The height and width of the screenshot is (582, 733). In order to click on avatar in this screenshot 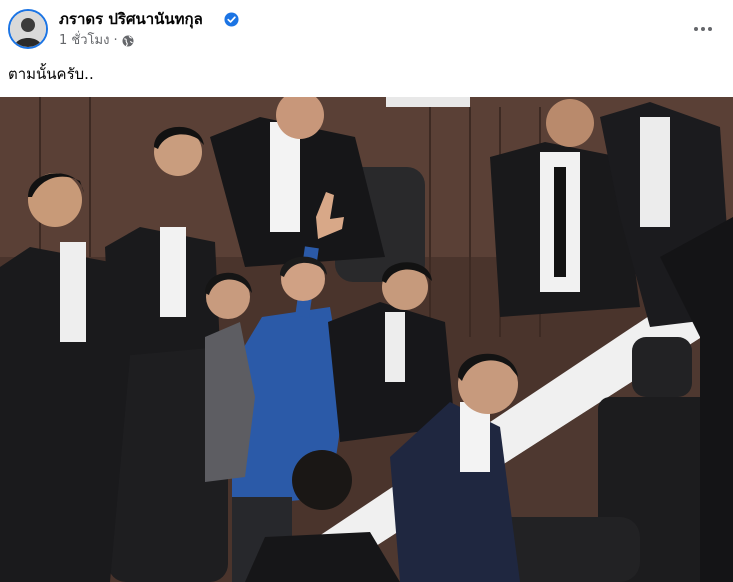, I will do `click(28, 29)`.